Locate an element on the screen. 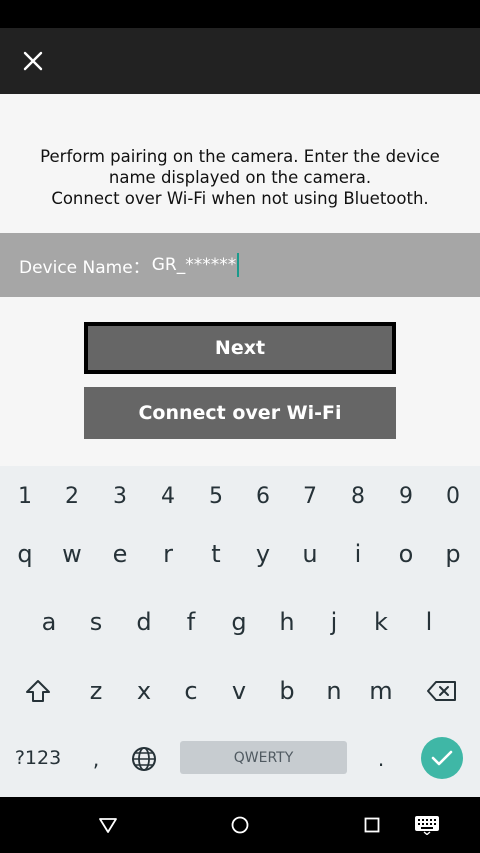 Image resolution: width=480 pixels, height=853 pixels. backspace-key is located at coordinates (442, 691).